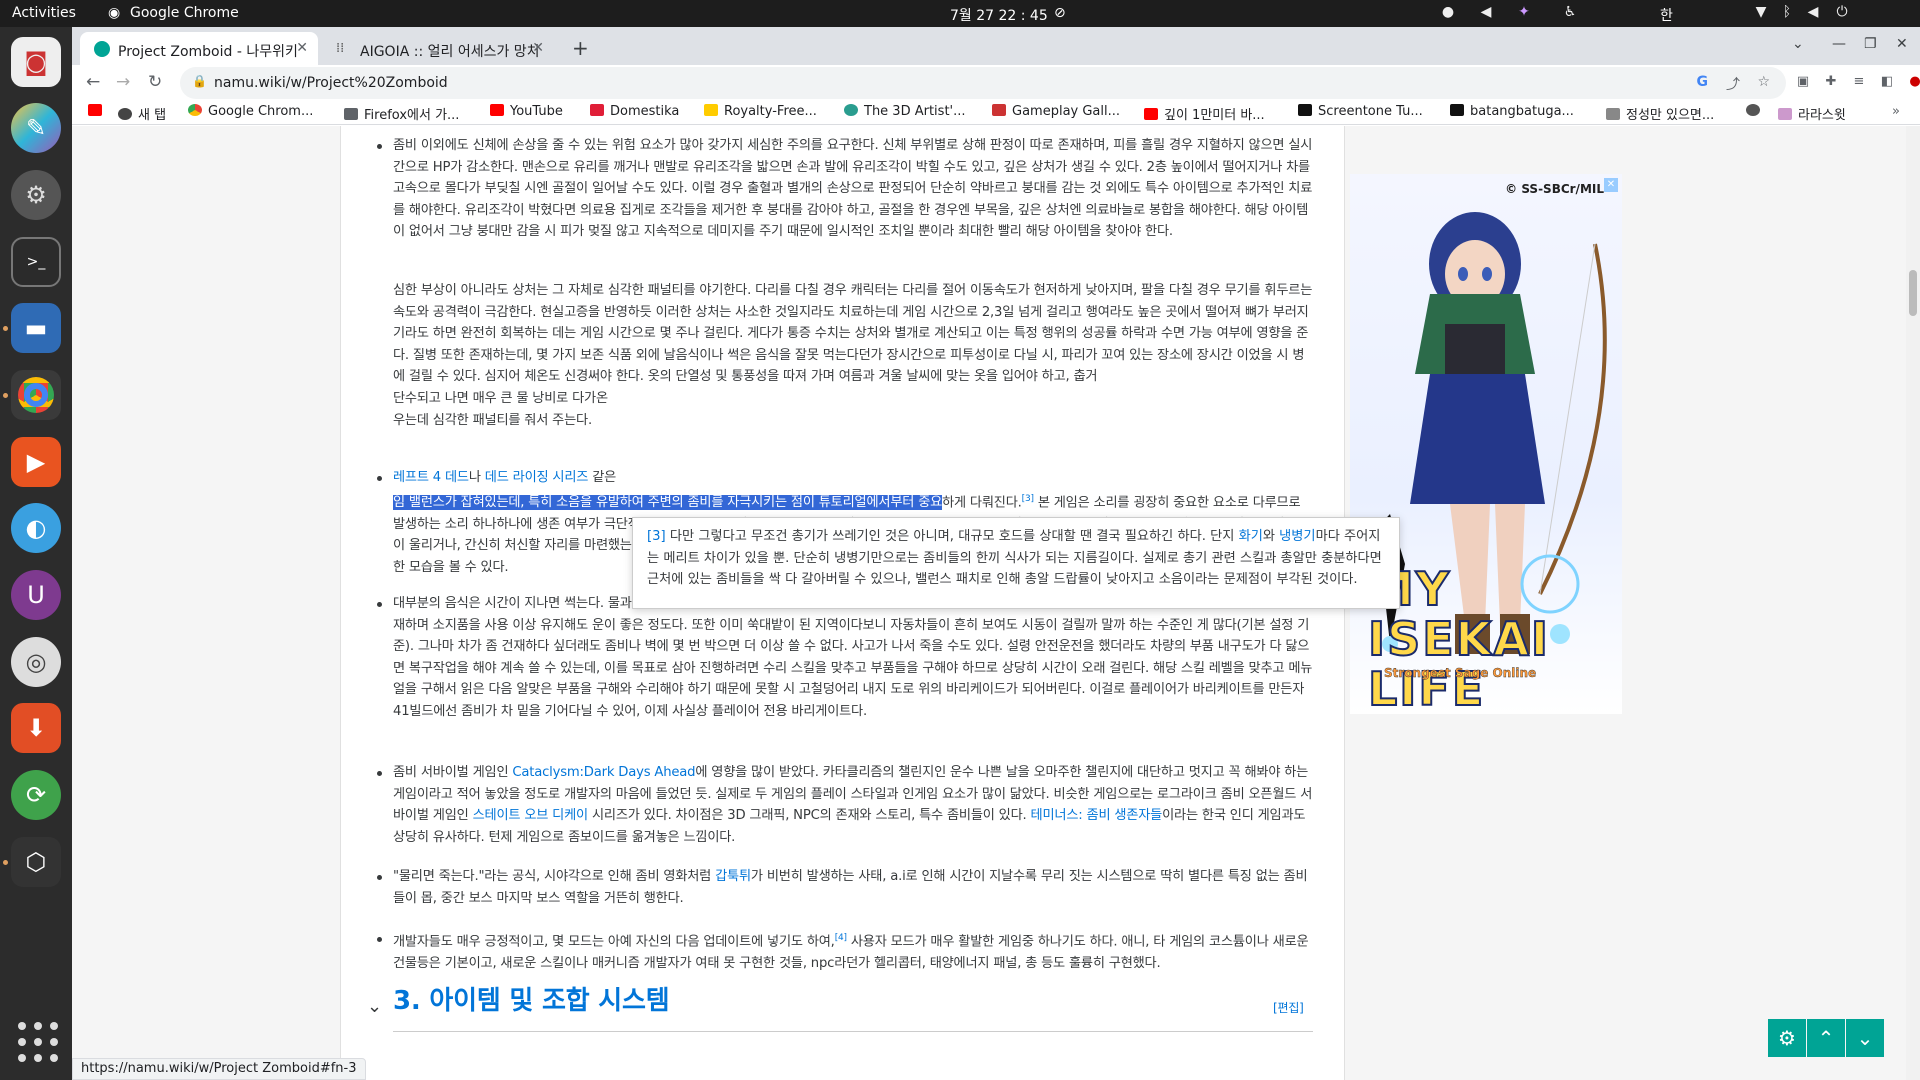  I want to click on lara-icon, so click(1785, 114).